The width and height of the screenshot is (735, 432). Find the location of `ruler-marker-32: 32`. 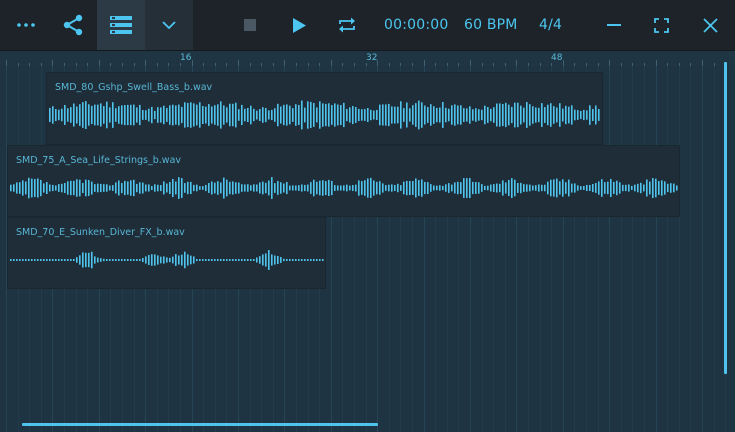

ruler-marker-32: 32 is located at coordinates (372, 58).